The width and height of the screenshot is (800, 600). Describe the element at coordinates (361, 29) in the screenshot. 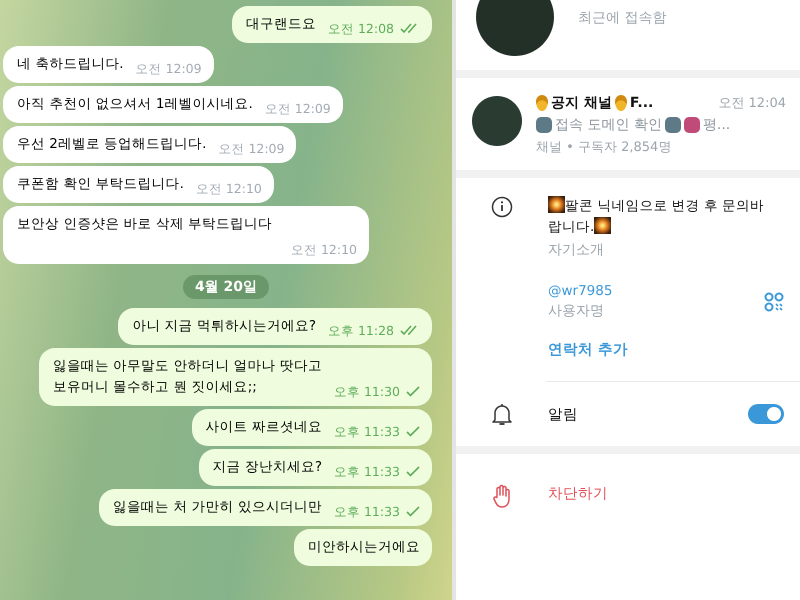

I see `message-time: 오전 12:08` at that location.